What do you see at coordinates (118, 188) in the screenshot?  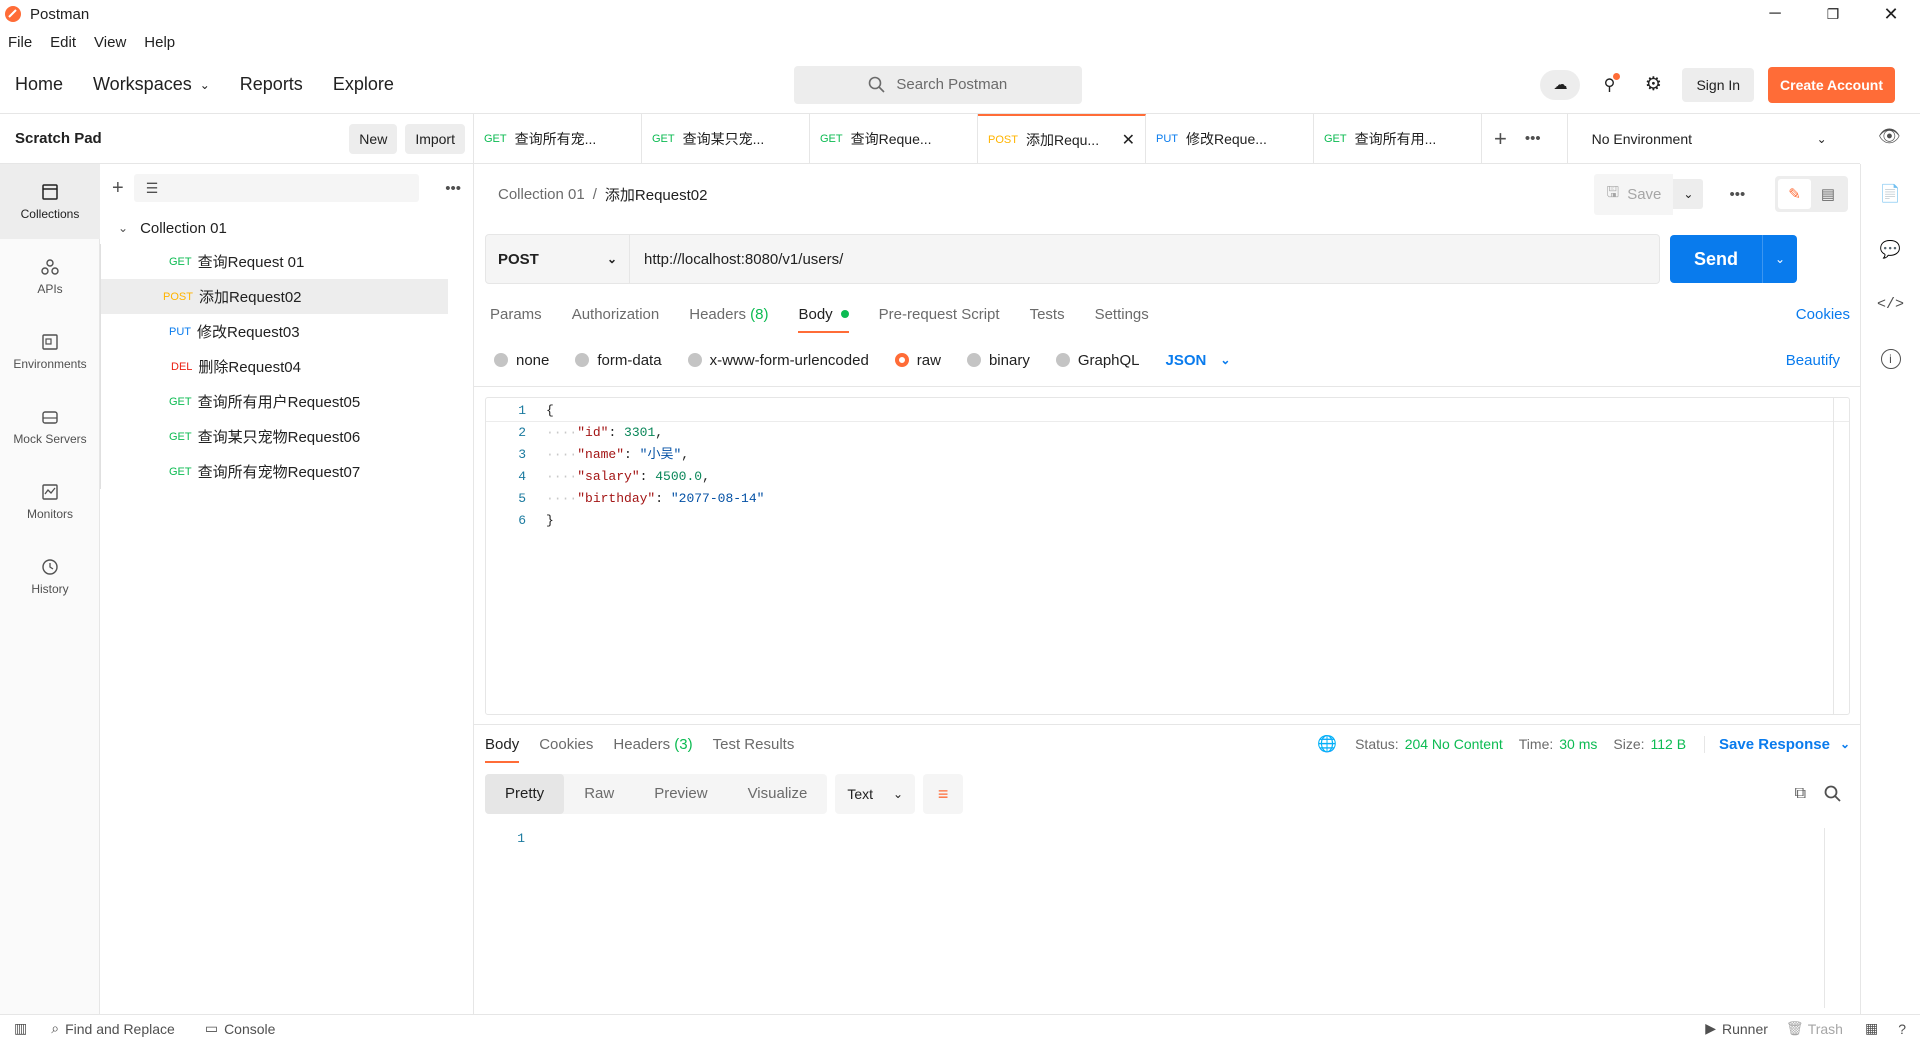 I see `add-collection-icon: +` at bounding box center [118, 188].